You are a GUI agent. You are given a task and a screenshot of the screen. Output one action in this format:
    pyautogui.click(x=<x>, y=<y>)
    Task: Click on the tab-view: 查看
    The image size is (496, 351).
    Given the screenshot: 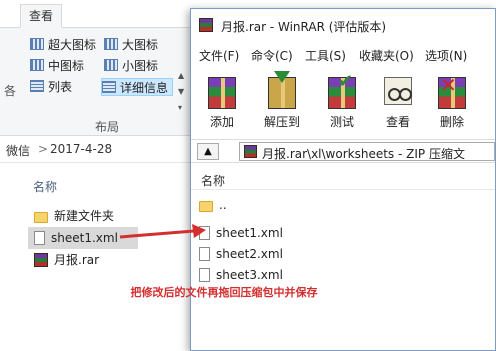 What is the action you would take?
    pyautogui.click(x=41, y=16)
    